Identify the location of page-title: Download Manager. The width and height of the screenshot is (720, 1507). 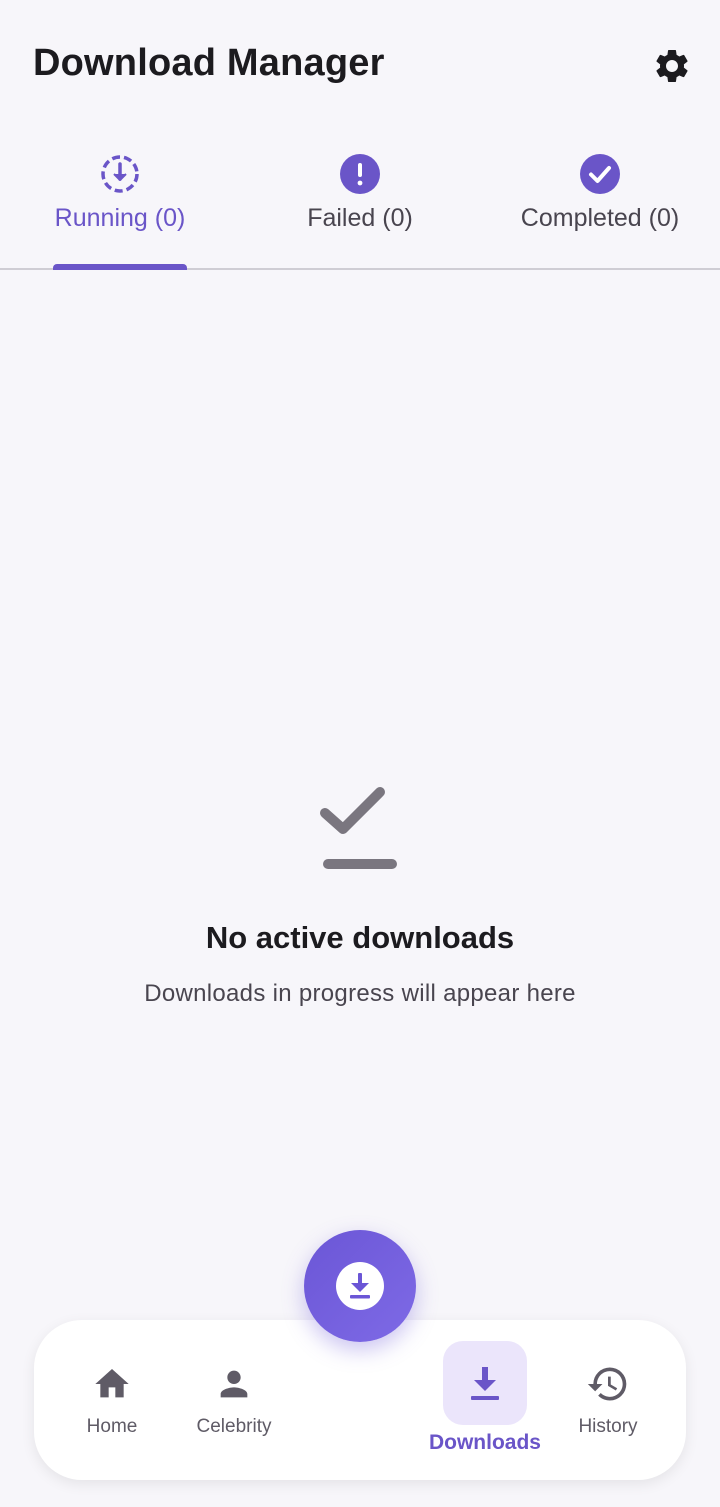
(209, 63).